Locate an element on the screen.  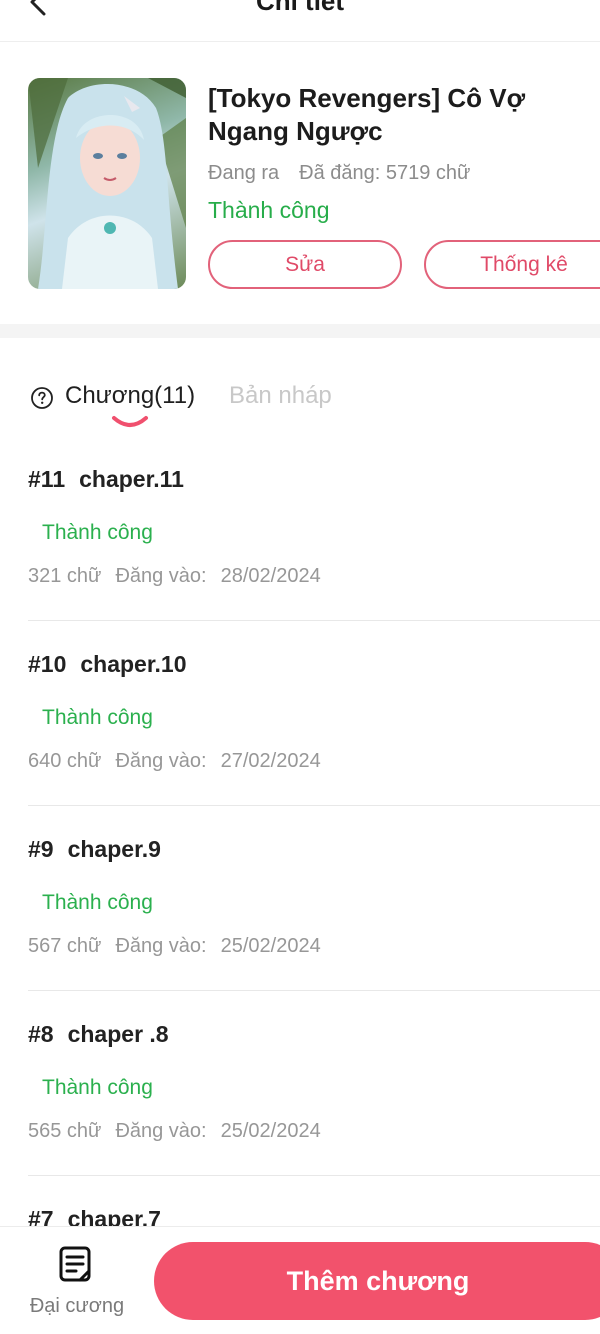
chapter-number: #10 is located at coordinates (47, 664).